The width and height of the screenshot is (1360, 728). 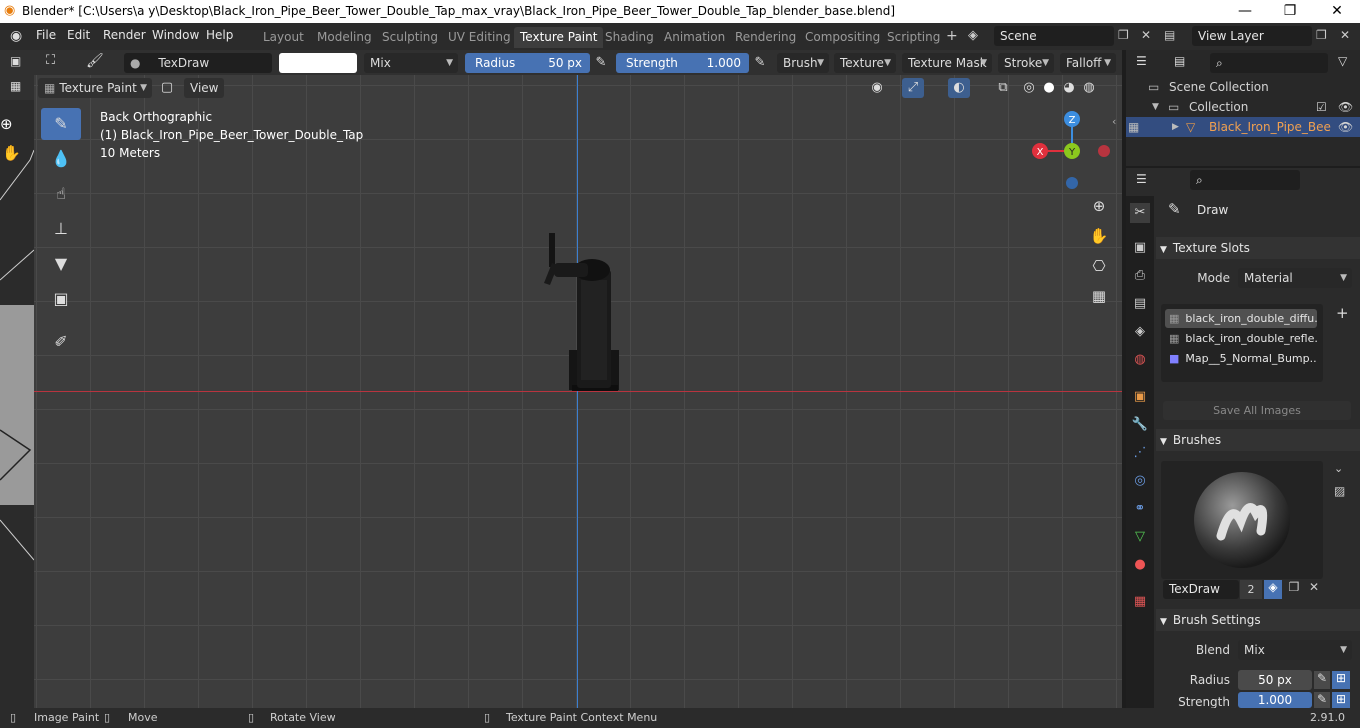 What do you see at coordinates (1099, 296) in the screenshot?
I see `ortho-grid-icon: ▦` at bounding box center [1099, 296].